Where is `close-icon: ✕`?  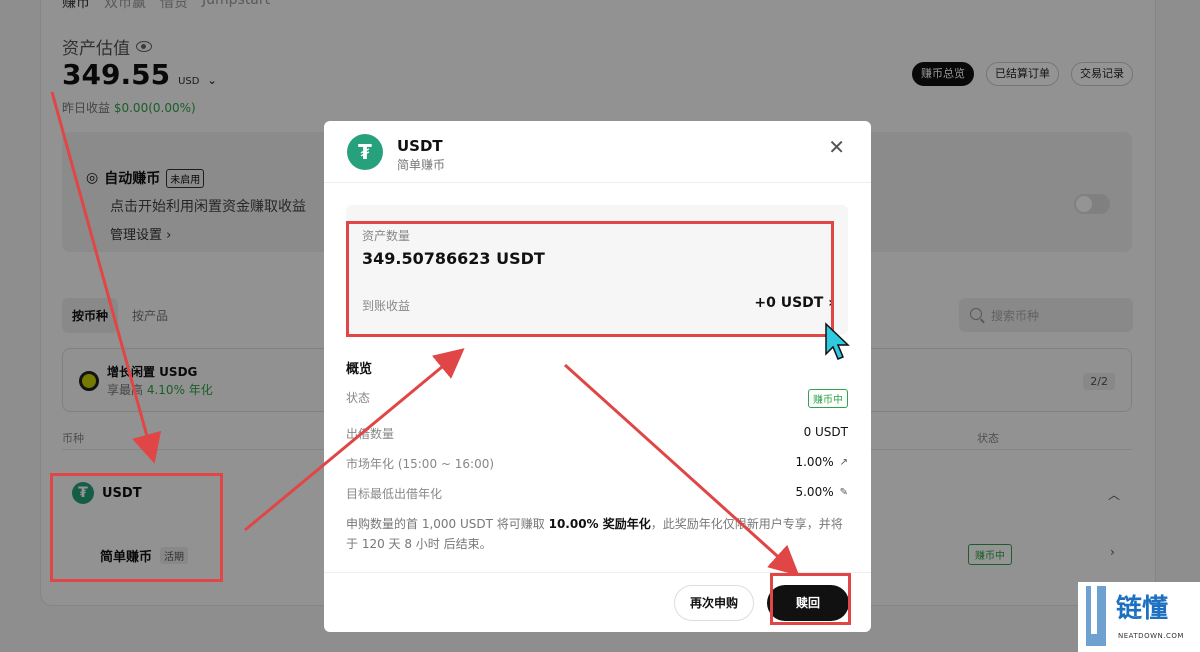
close-icon: ✕ is located at coordinates (836, 147).